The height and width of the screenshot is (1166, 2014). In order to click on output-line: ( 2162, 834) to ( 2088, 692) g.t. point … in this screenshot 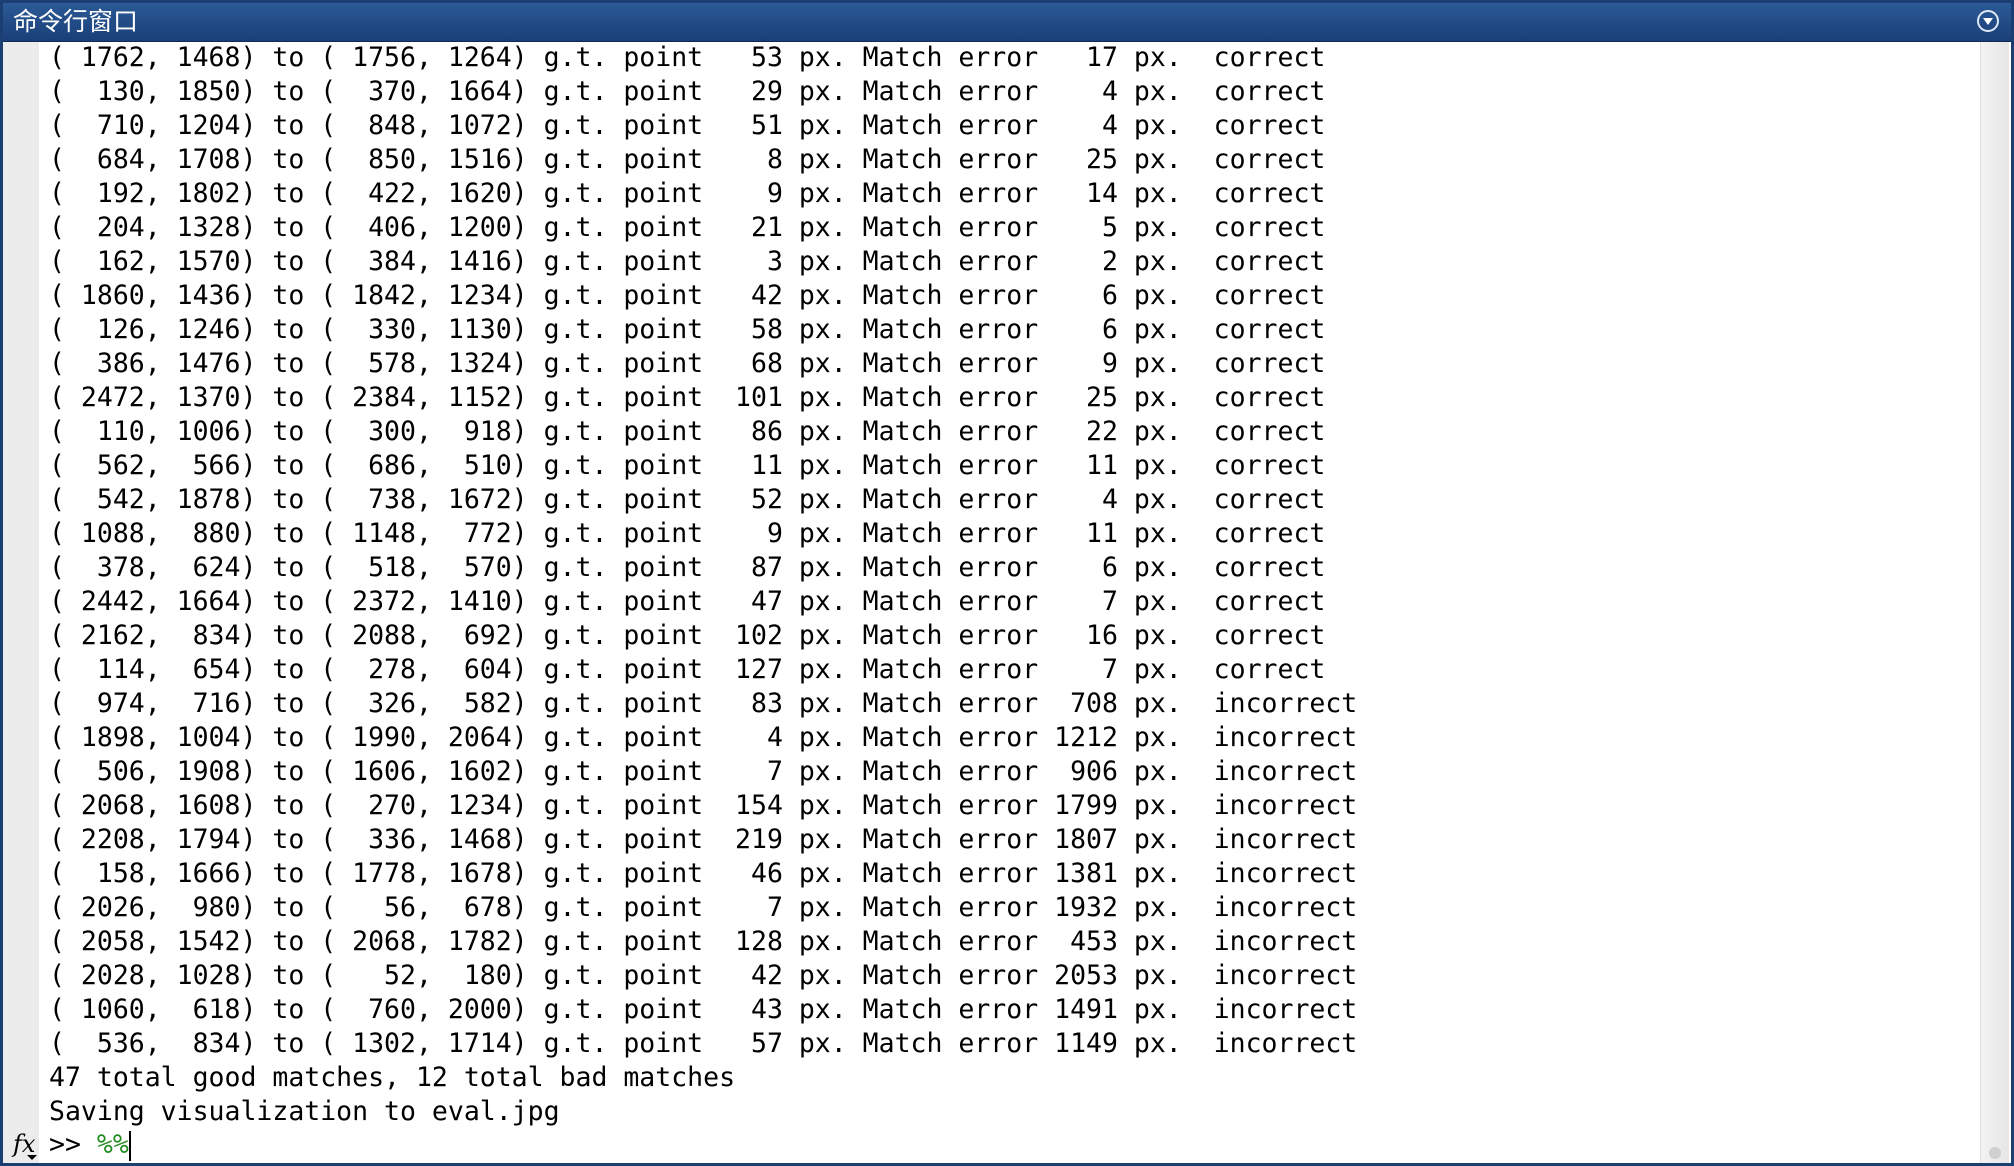, I will do `click(687, 635)`.